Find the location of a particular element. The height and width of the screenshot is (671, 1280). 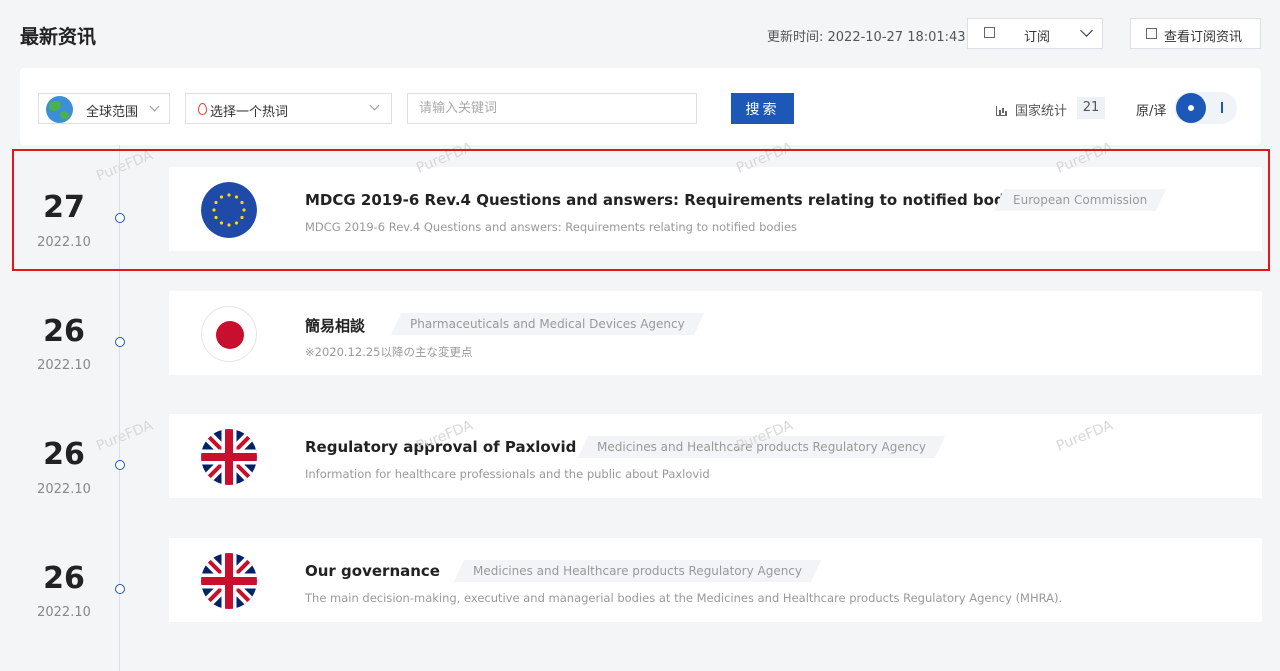

keyword-search-input is located at coordinates (552, 108).